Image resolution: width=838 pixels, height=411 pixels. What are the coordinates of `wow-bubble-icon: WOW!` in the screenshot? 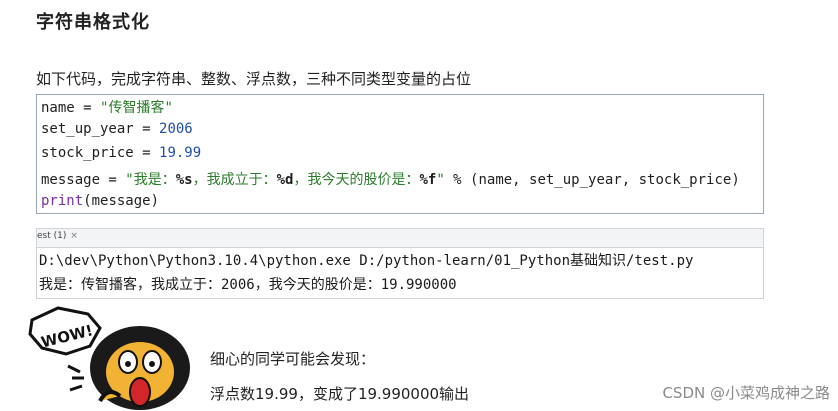 It's located at (65, 331).